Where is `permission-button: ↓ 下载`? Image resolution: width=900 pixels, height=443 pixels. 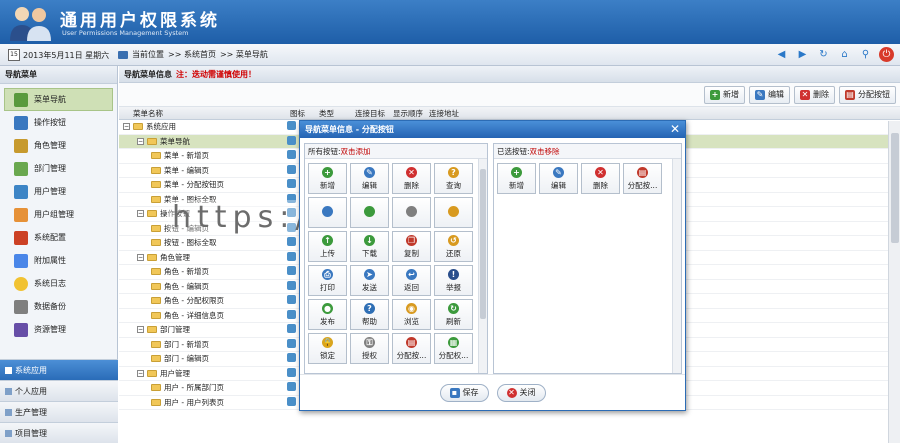 permission-button: ↓ 下载 is located at coordinates (369, 246).